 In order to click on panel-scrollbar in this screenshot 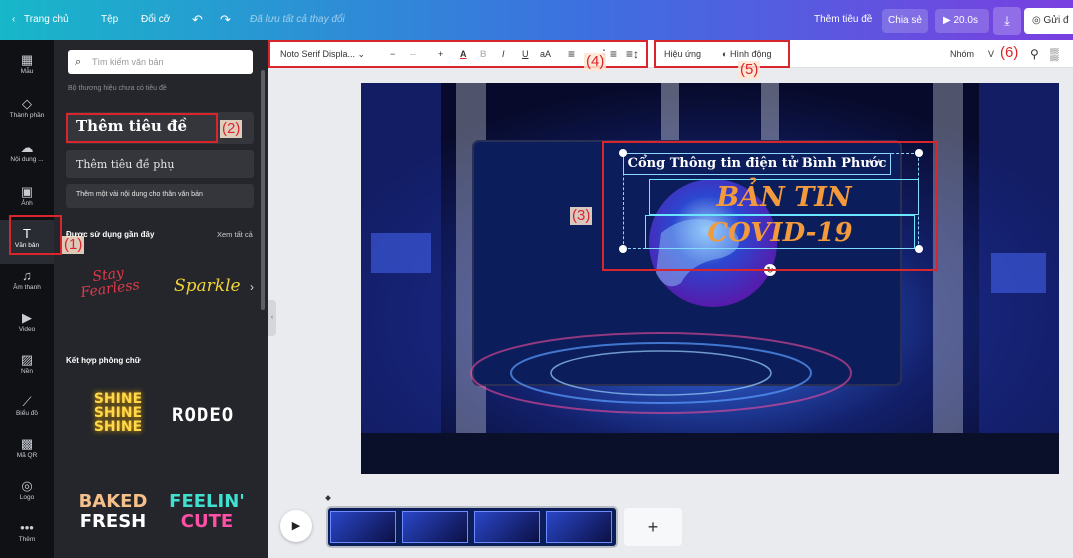, I will do `click(263, 190)`.